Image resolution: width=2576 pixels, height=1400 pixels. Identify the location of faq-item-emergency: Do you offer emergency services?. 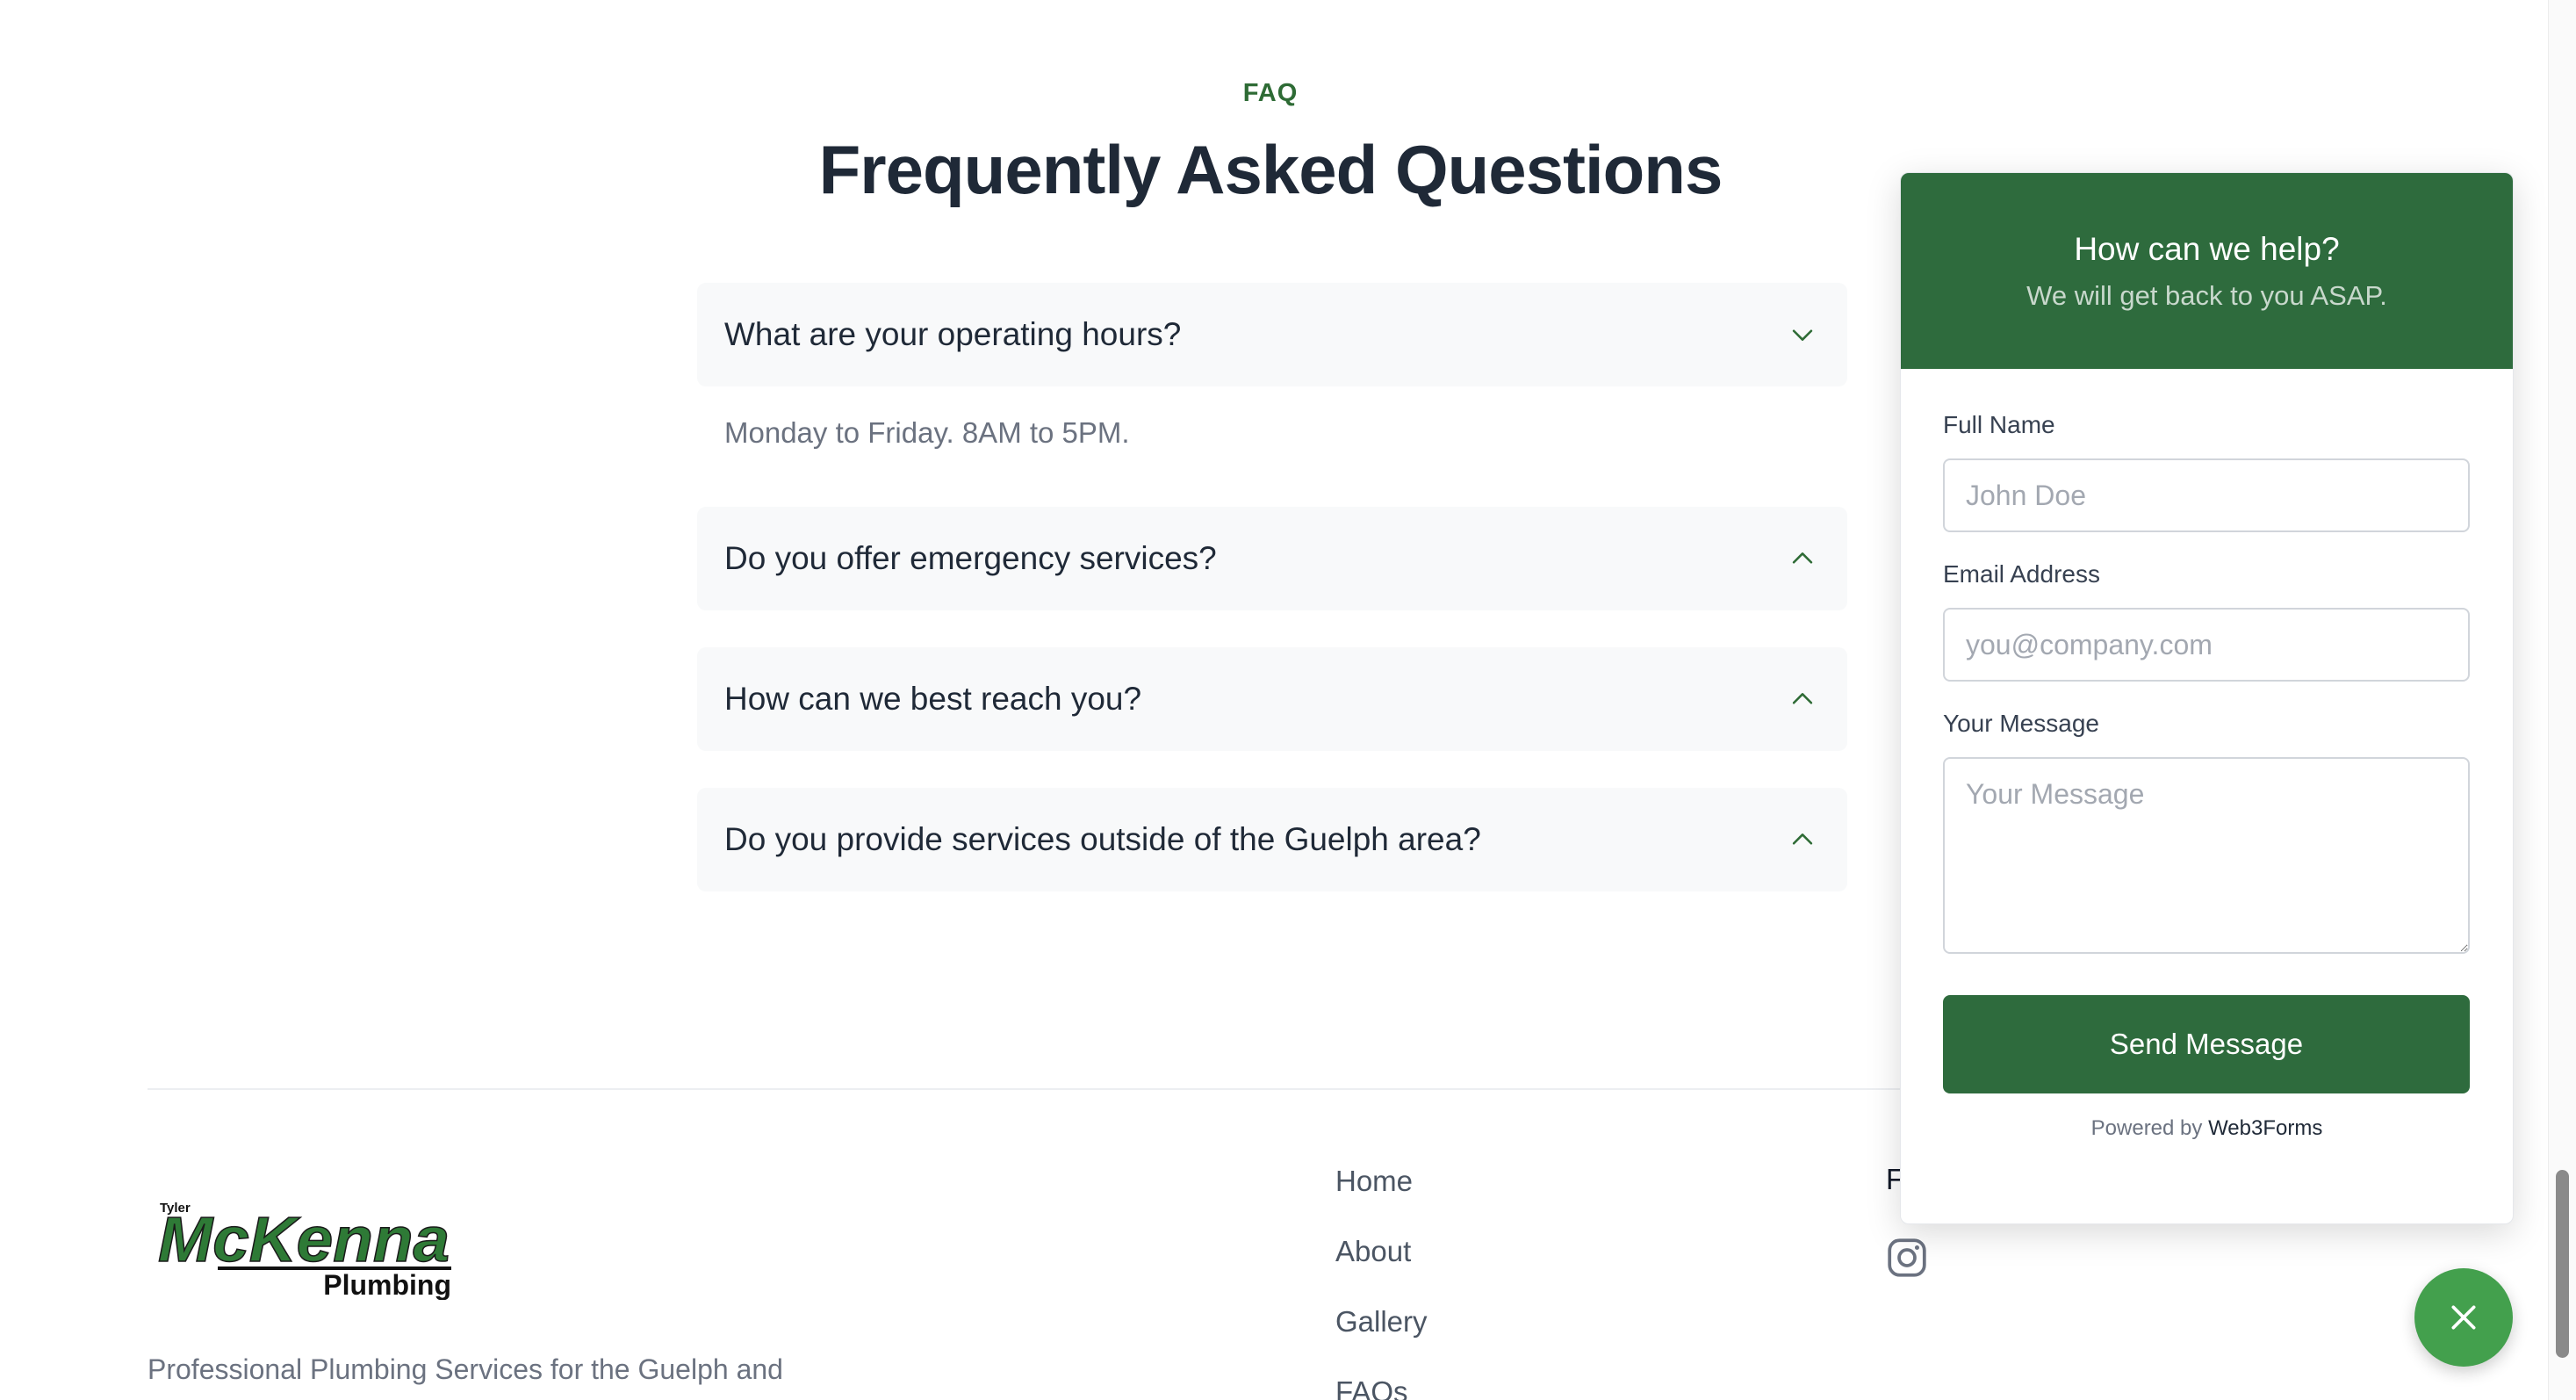
(1272, 558).